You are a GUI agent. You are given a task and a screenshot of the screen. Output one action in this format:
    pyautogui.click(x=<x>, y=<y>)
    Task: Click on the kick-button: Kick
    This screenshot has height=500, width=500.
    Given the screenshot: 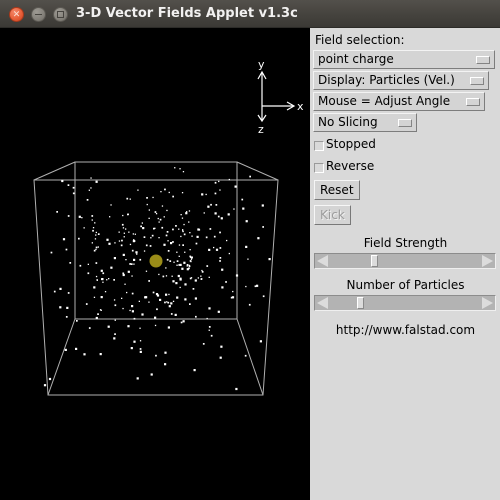 What is the action you would take?
    pyautogui.click(x=332, y=215)
    